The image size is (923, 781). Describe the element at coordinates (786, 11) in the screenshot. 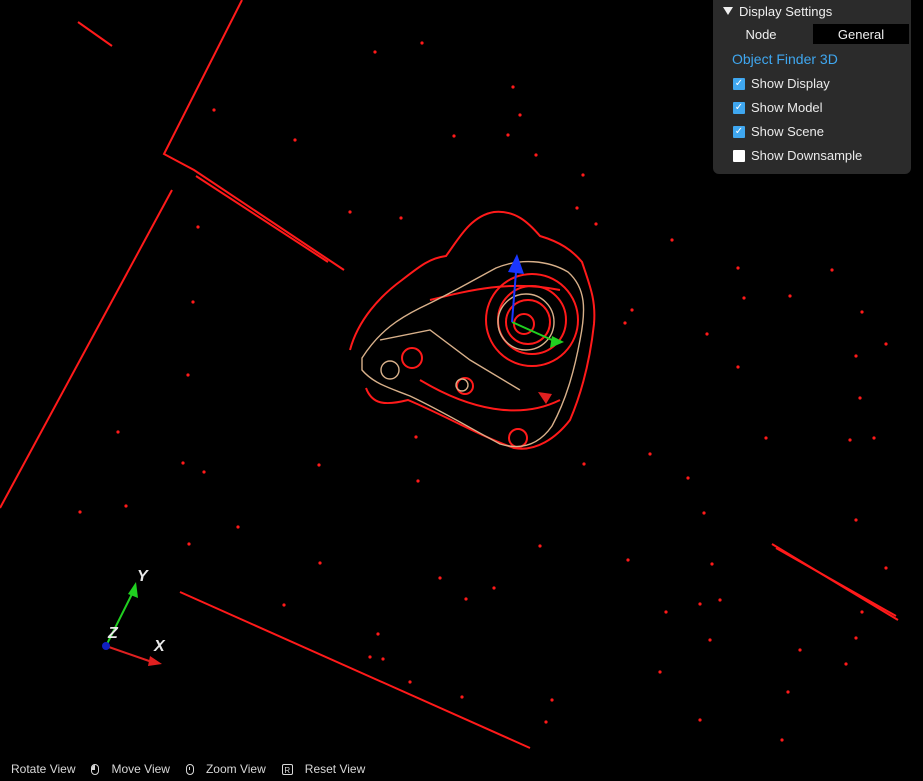

I see `display-settings-title: Display Settings` at that location.